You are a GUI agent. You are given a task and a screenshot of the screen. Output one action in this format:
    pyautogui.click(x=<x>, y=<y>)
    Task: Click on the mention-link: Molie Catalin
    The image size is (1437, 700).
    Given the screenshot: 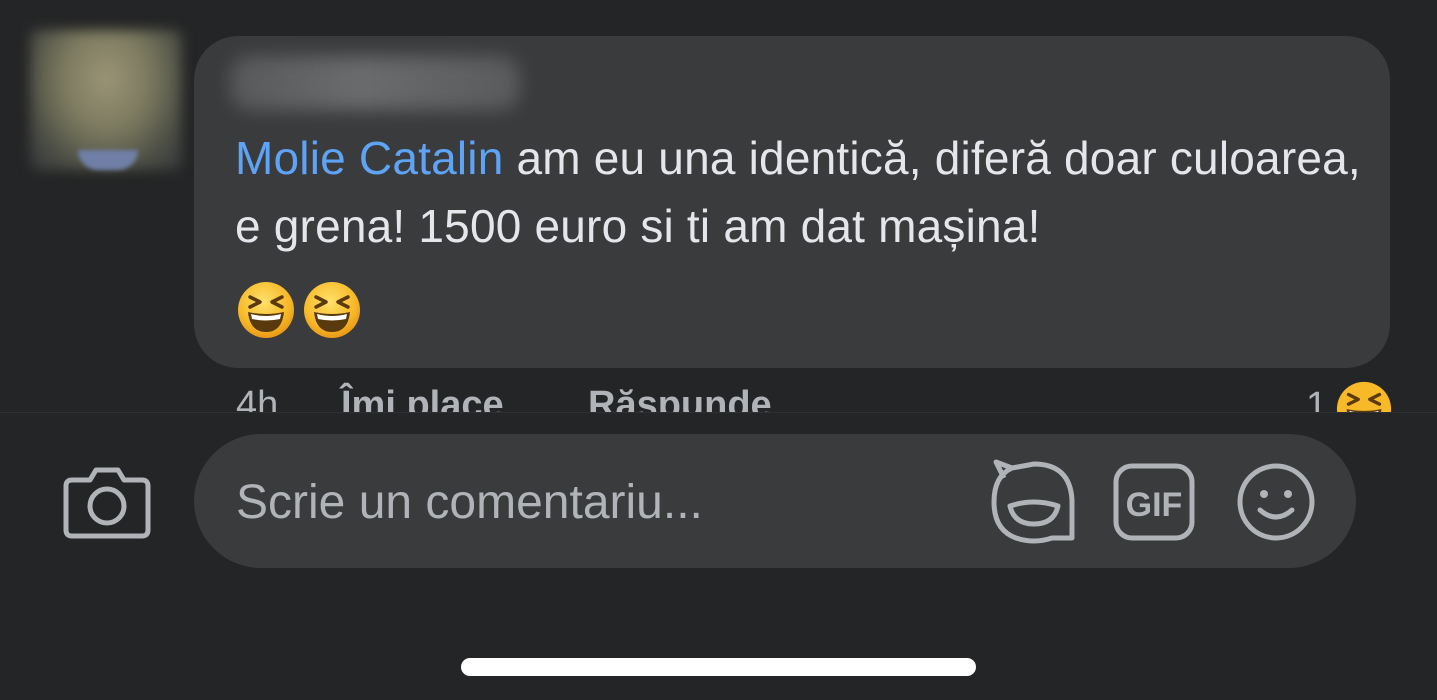 What is the action you would take?
    pyautogui.click(x=369, y=158)
    